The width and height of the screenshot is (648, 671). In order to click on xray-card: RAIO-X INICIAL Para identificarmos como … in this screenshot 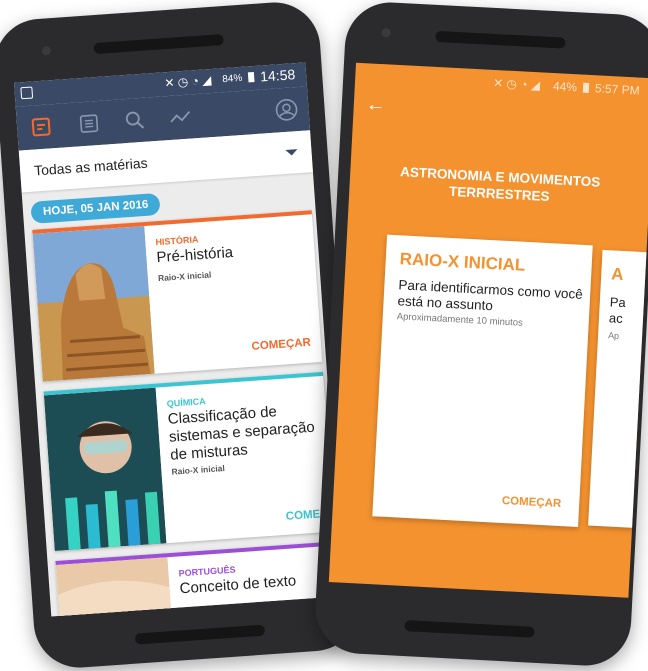, I will do `click(482, 380)`.